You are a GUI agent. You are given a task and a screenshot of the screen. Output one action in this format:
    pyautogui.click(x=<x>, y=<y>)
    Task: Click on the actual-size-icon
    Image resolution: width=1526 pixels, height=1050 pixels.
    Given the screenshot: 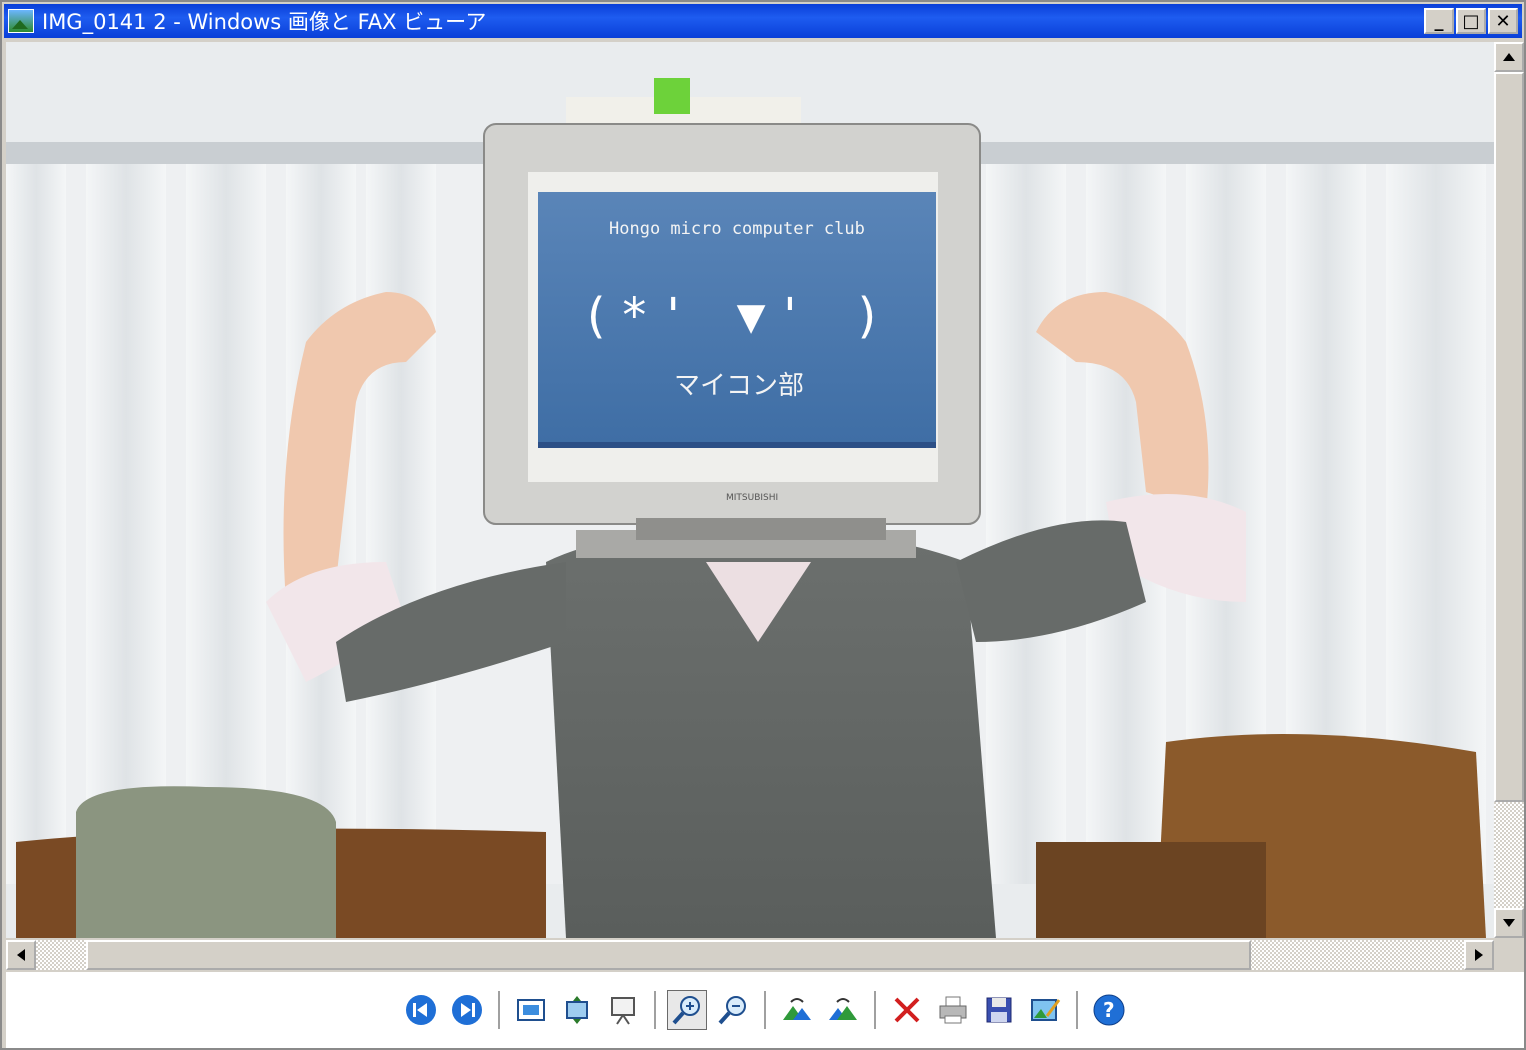 What is the action you would take?
    pyautogui.click(x=577, y=1010)
    